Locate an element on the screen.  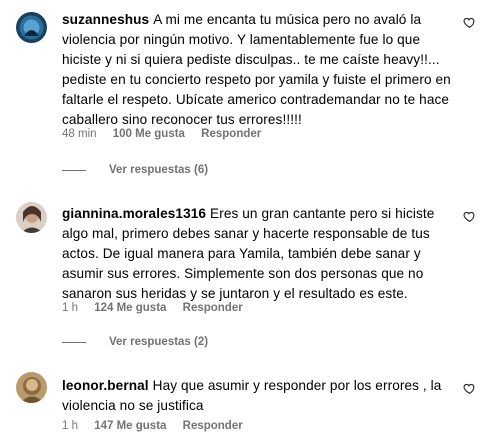
comment-username: giannina.morales1316 is located at coordinates (134, 213).